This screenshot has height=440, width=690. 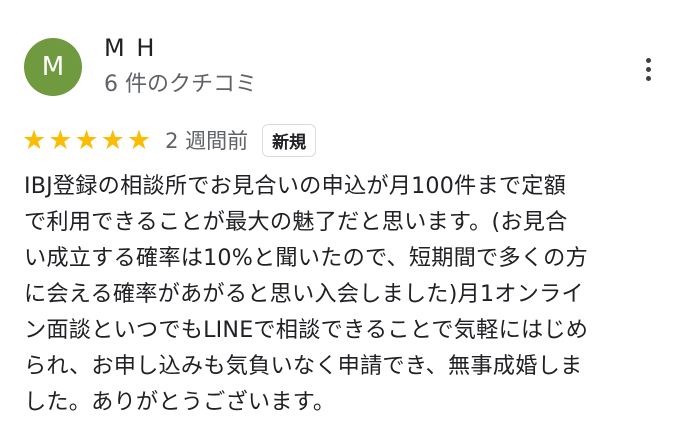 What do you see at coordinates (130, 48) in the screenshot?
I see `reviewer-name: M H` at bounding box center [130, 48].